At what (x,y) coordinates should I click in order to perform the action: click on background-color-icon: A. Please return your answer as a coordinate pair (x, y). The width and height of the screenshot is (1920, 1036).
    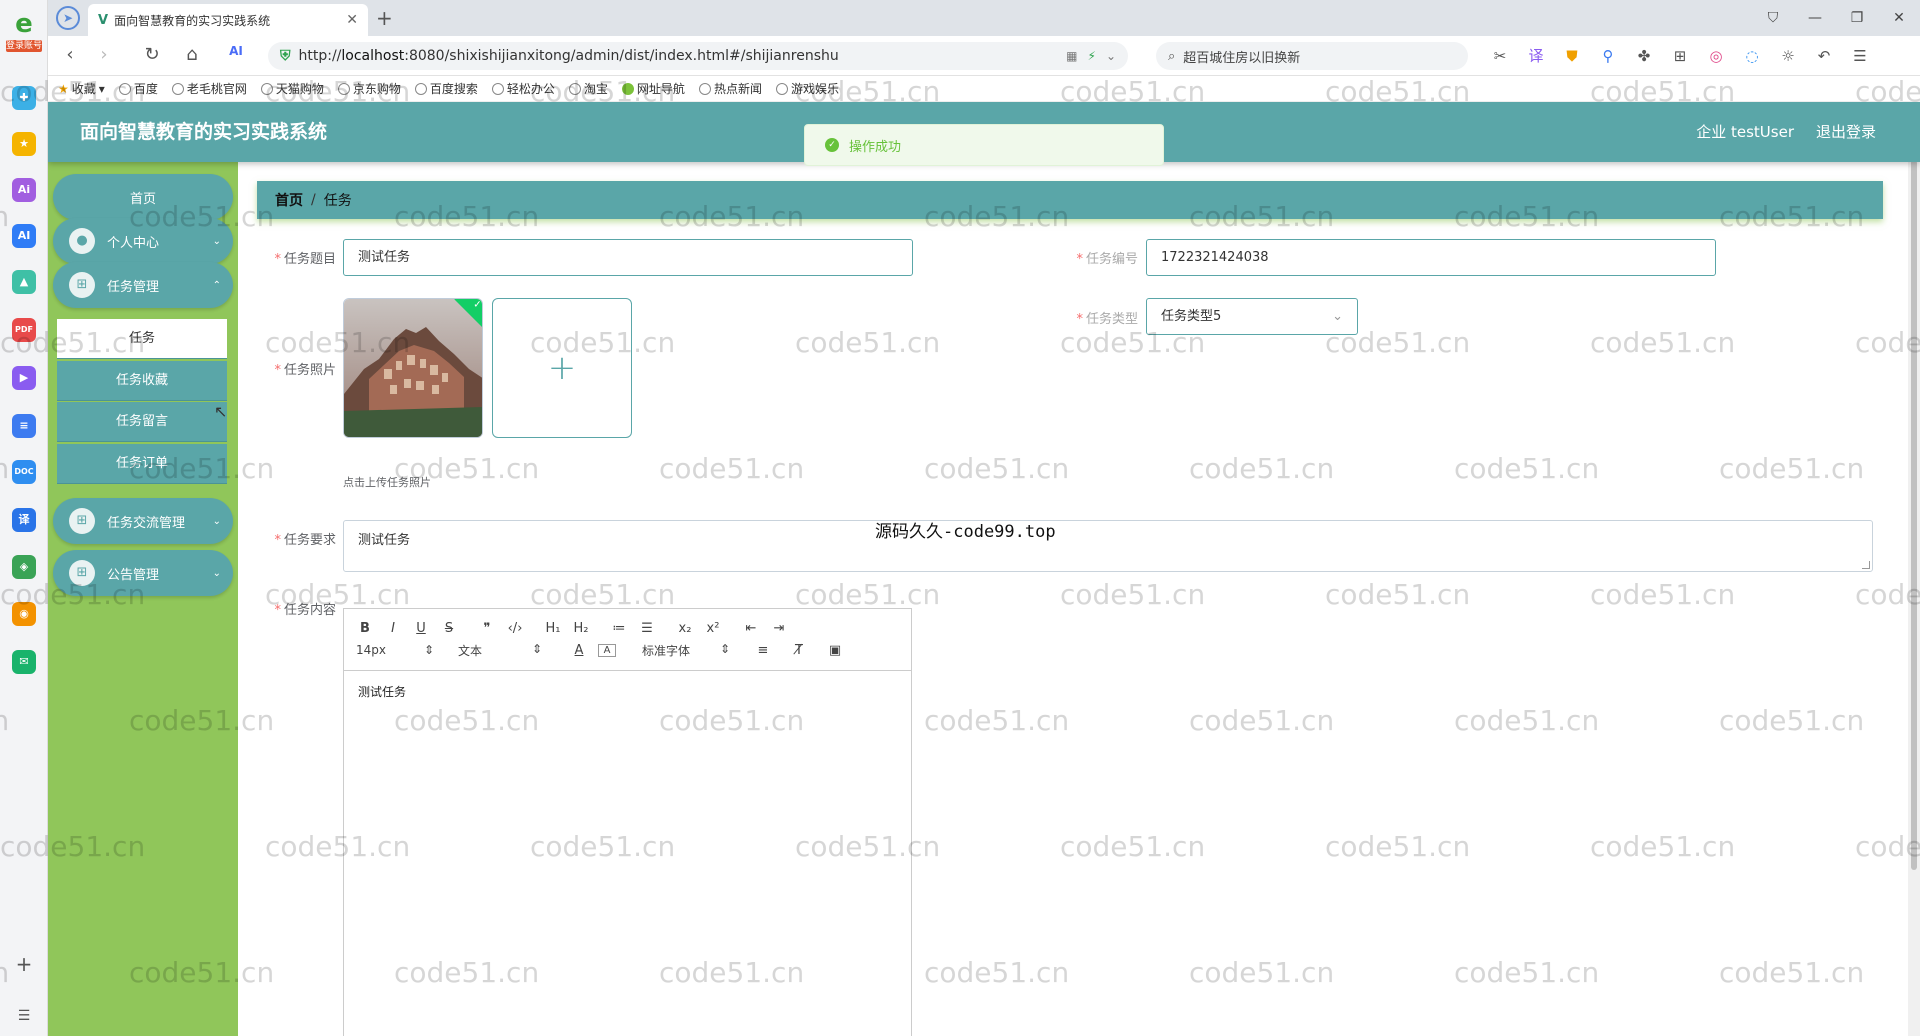
    Looking at the image, I should click on (607, 650).